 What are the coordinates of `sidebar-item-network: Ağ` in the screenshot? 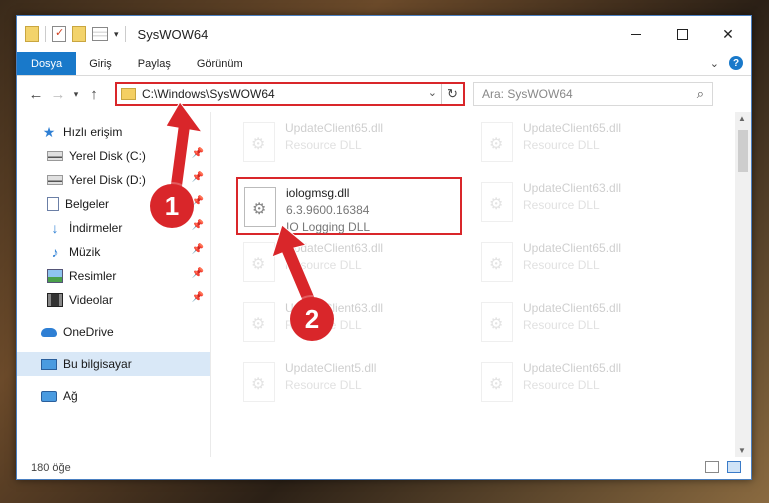 It's located at (113, 396).